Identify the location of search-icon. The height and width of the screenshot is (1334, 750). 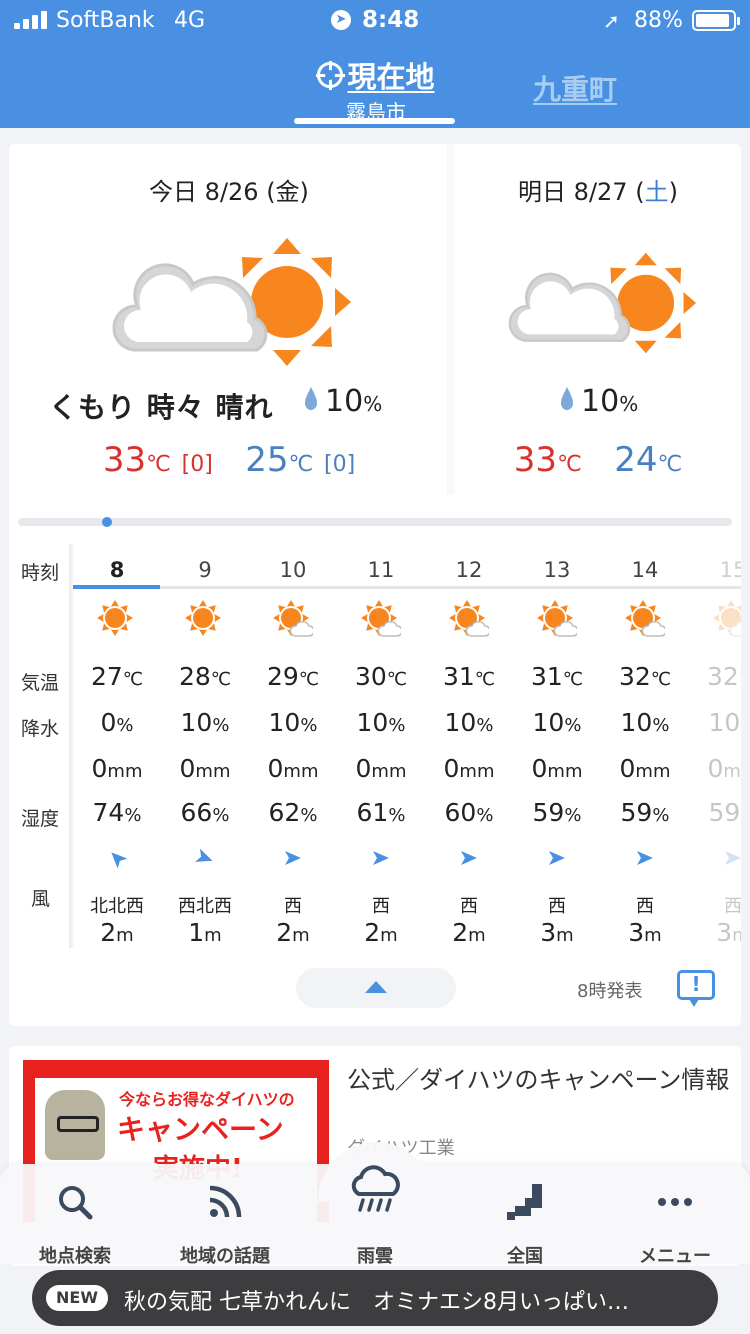
(76, 1203).